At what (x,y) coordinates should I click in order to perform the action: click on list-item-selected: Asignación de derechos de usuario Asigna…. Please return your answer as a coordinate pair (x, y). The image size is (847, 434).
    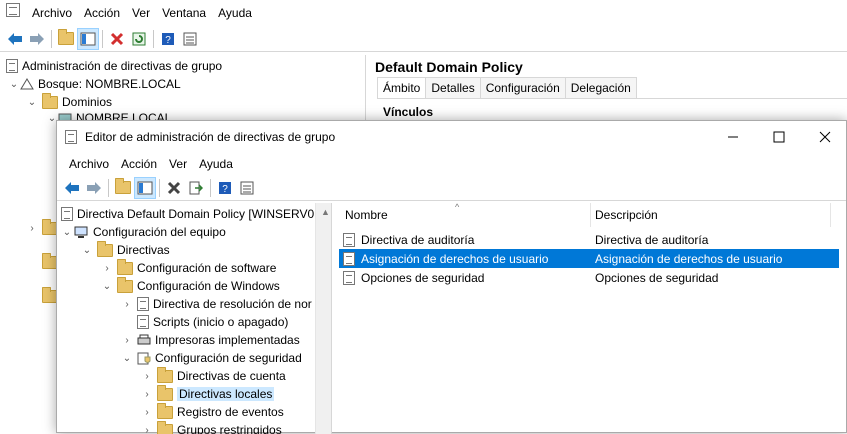
    Looking at the image, I should click on (589, 258).